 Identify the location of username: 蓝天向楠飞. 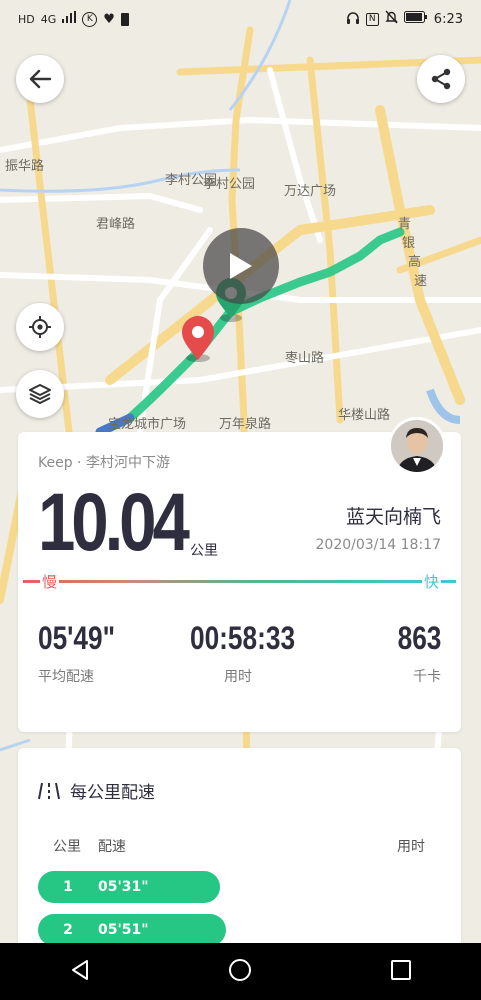
(393, 517).